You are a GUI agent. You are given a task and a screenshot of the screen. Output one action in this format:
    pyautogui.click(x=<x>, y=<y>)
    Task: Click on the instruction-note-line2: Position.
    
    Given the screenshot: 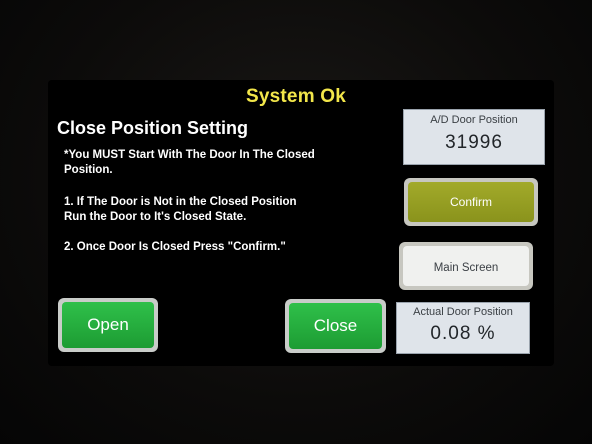 What is the action you would take?
    pyautogui.click(x=88, y=170)
    